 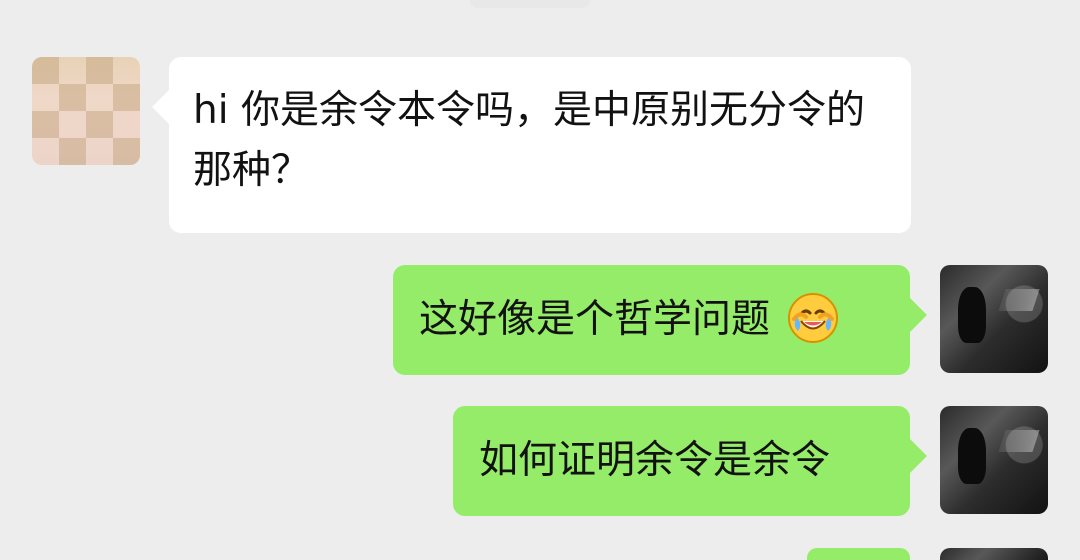 I want to click on left-avatar, so click(x=86, y=111).